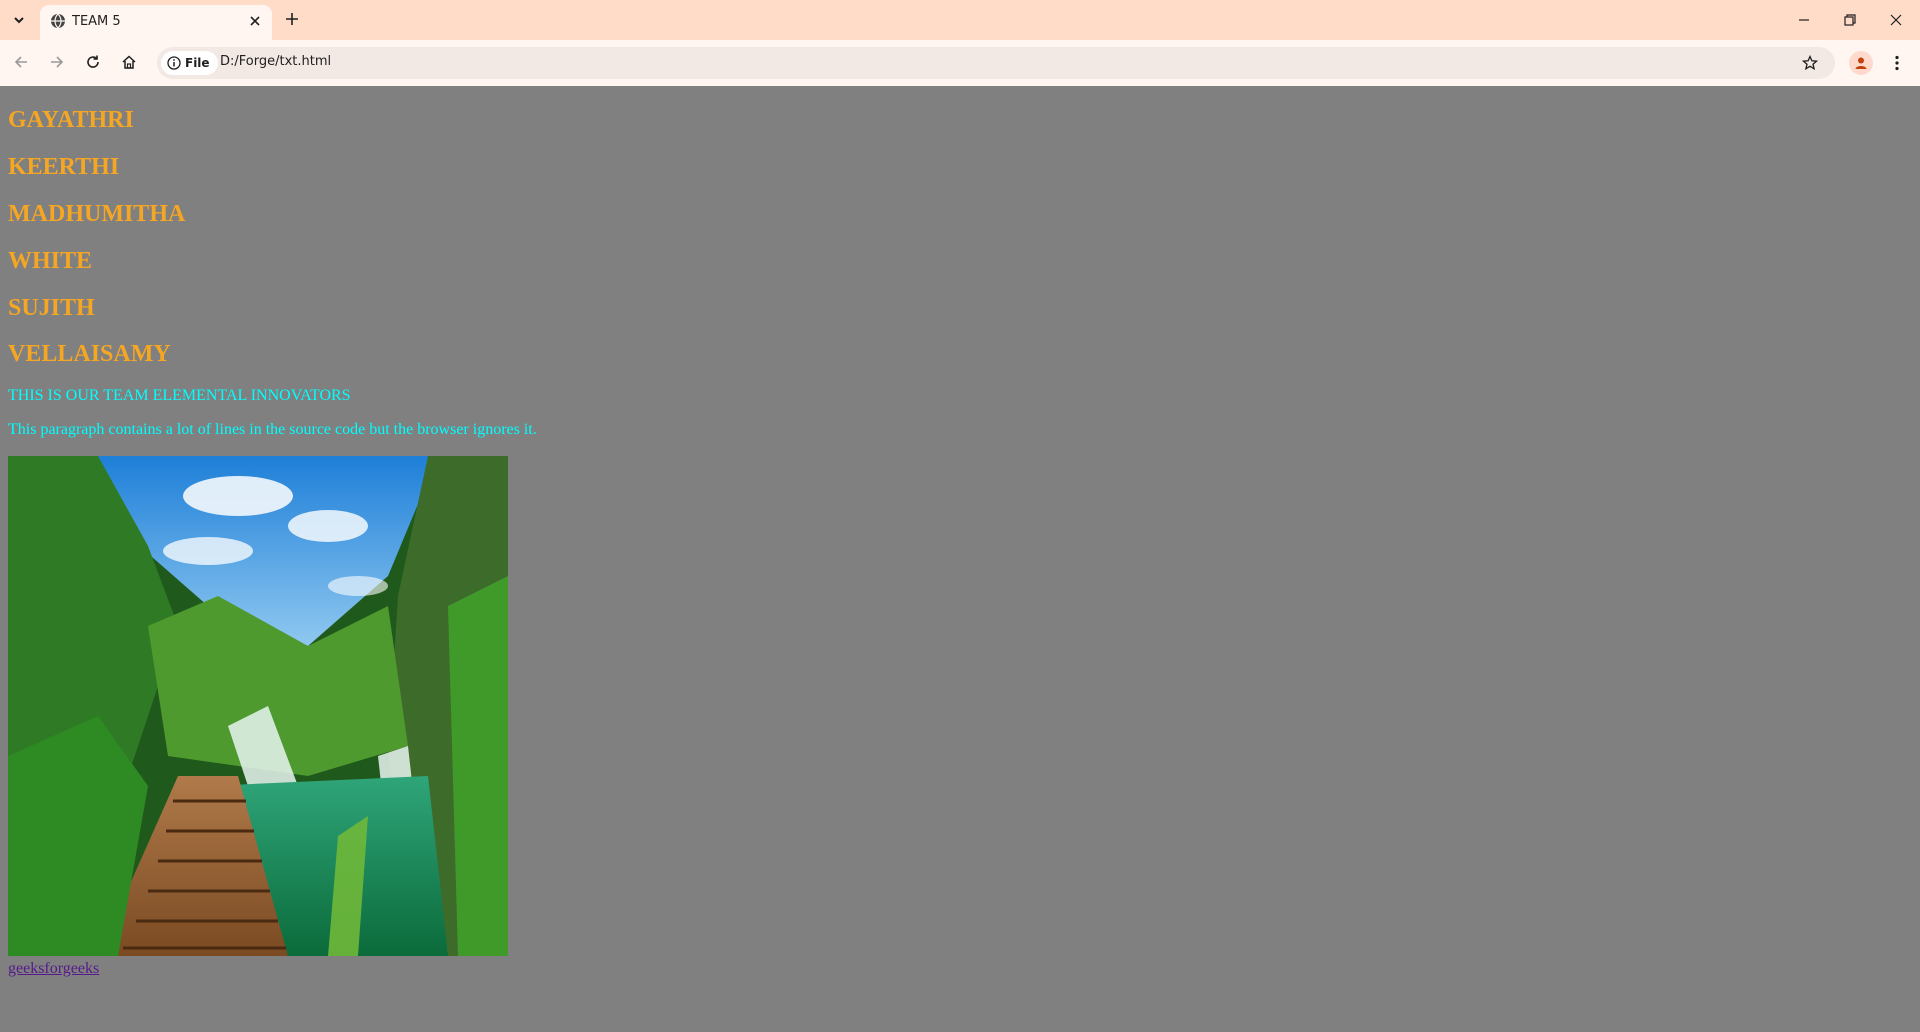 This screenshot has width=1920, height=1032. What do you see at coordinates (89, 354) in the screenshot?
I see `team-member-name: VELLAISAMY` at bounding box center [89, 354].